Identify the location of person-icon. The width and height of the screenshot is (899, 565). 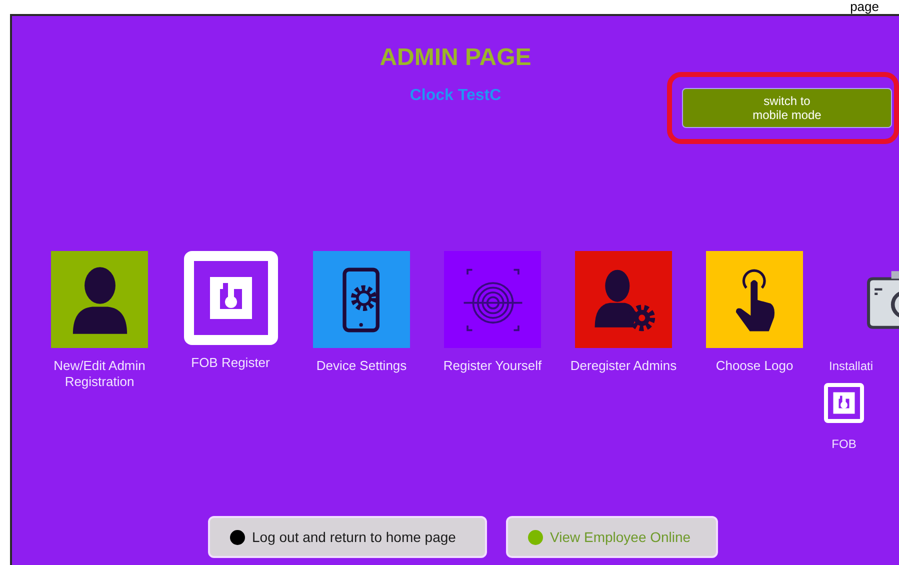
(99, 300).